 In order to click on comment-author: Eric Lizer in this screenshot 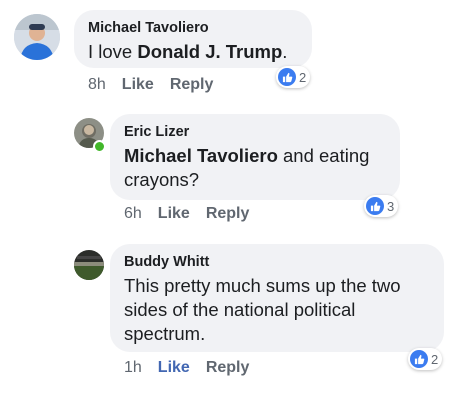, I will do `click(255, 132)`.